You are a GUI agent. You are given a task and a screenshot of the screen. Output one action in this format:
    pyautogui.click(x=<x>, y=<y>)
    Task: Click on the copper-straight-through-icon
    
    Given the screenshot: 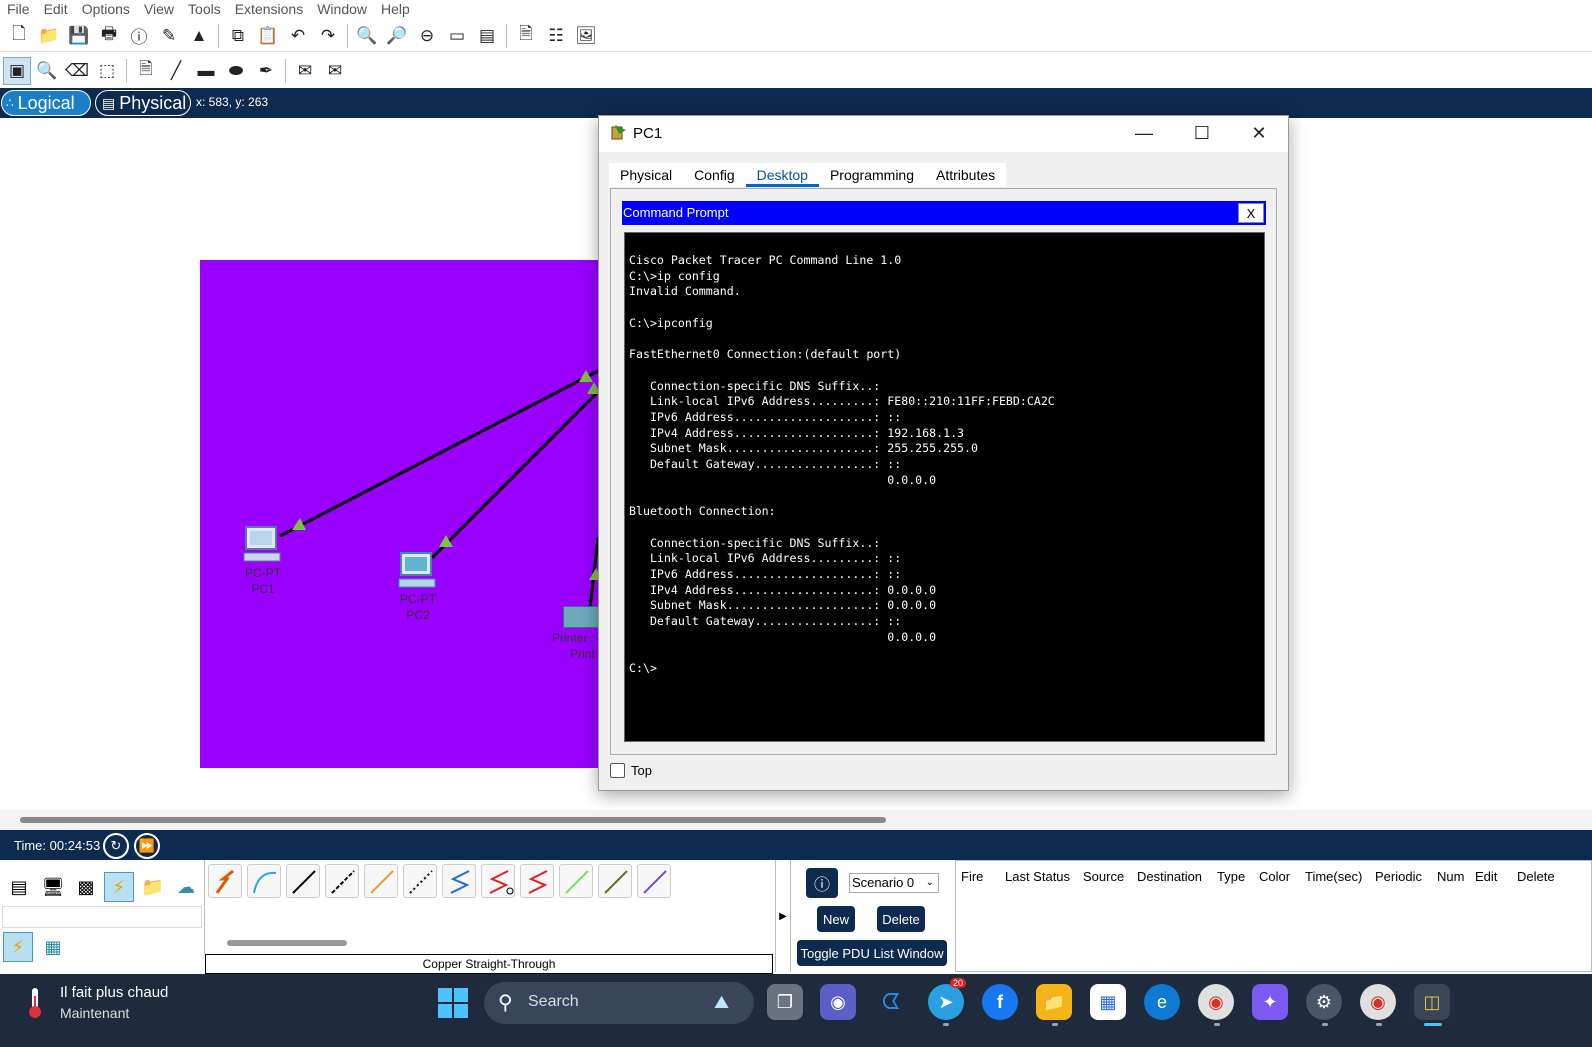 What is the action you would take?
    pyautogui.click(x=303, y=881)
    